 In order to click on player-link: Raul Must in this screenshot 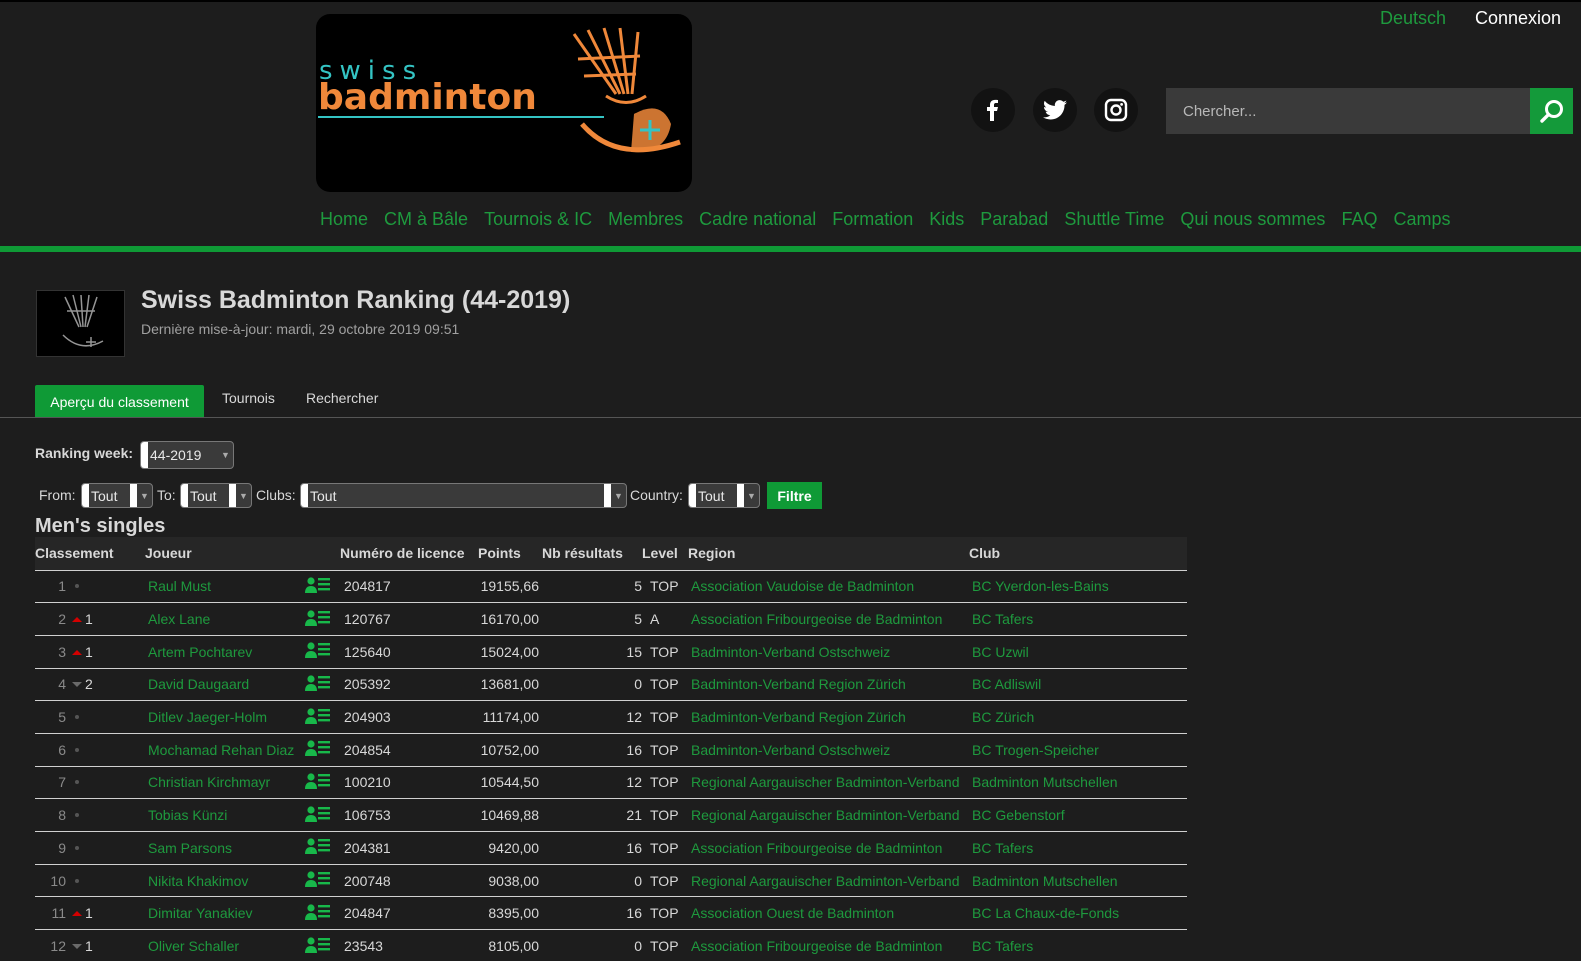, I will do `click(225, 586)`.